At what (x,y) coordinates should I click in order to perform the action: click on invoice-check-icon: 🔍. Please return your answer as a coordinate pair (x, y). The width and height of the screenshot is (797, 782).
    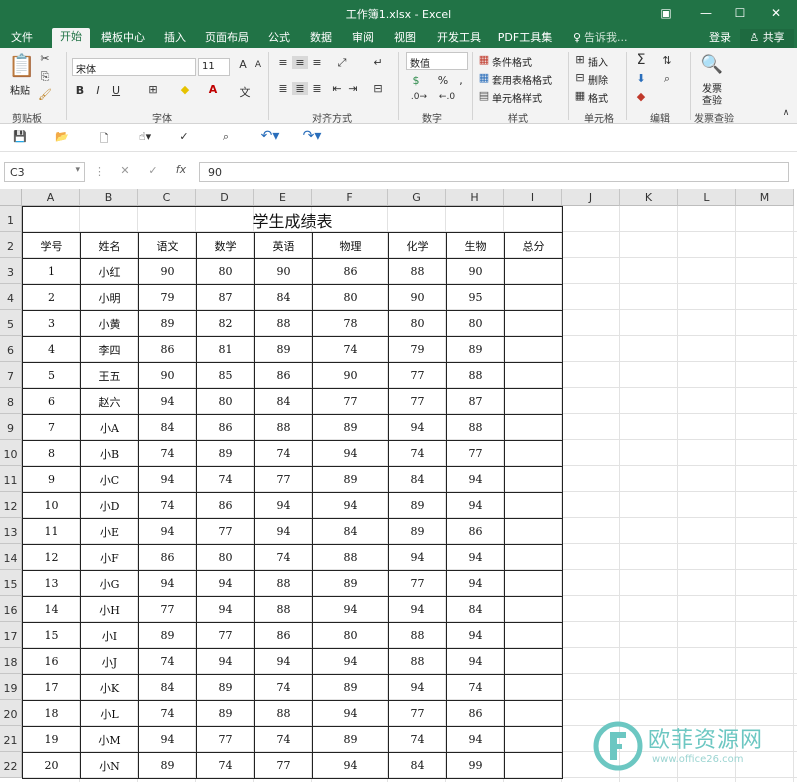
    Looking at the image, I should click on (712, 64).